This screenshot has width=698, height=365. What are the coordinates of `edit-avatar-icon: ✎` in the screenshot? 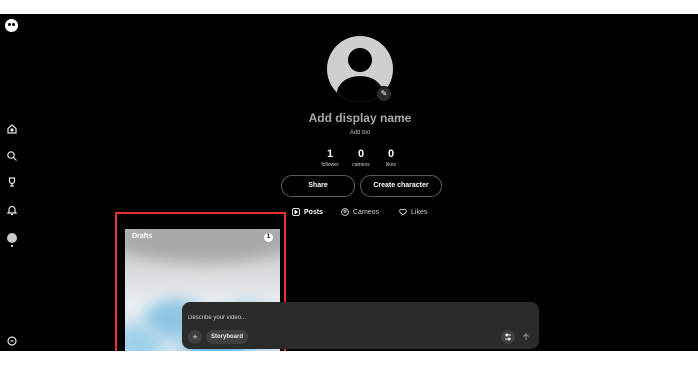 It's located at (384, 94).